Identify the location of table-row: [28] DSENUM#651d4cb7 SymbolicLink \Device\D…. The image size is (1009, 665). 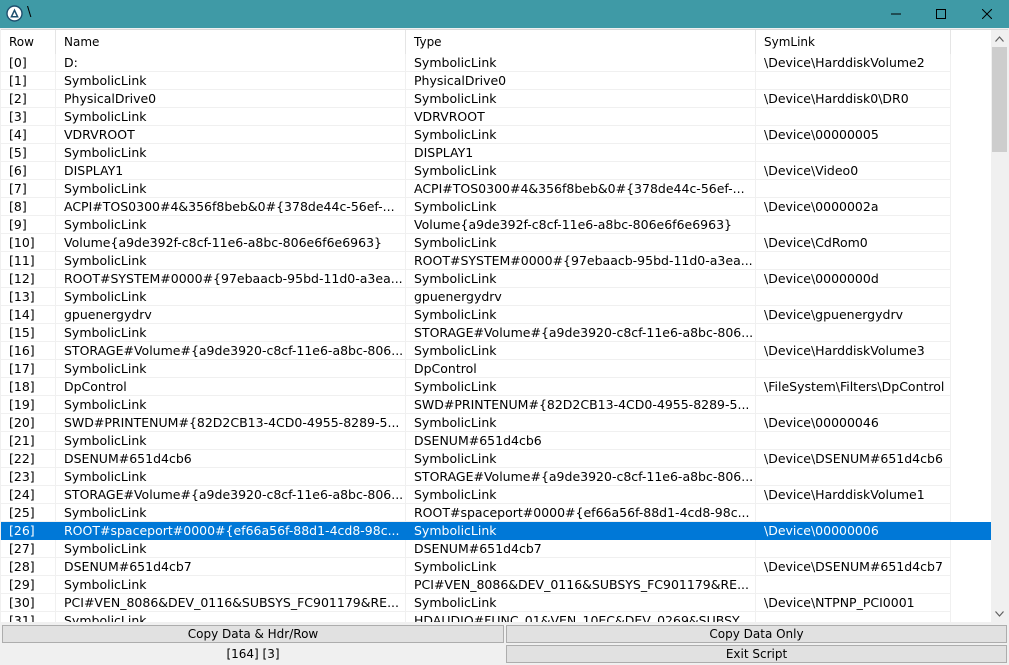
(496, 567).